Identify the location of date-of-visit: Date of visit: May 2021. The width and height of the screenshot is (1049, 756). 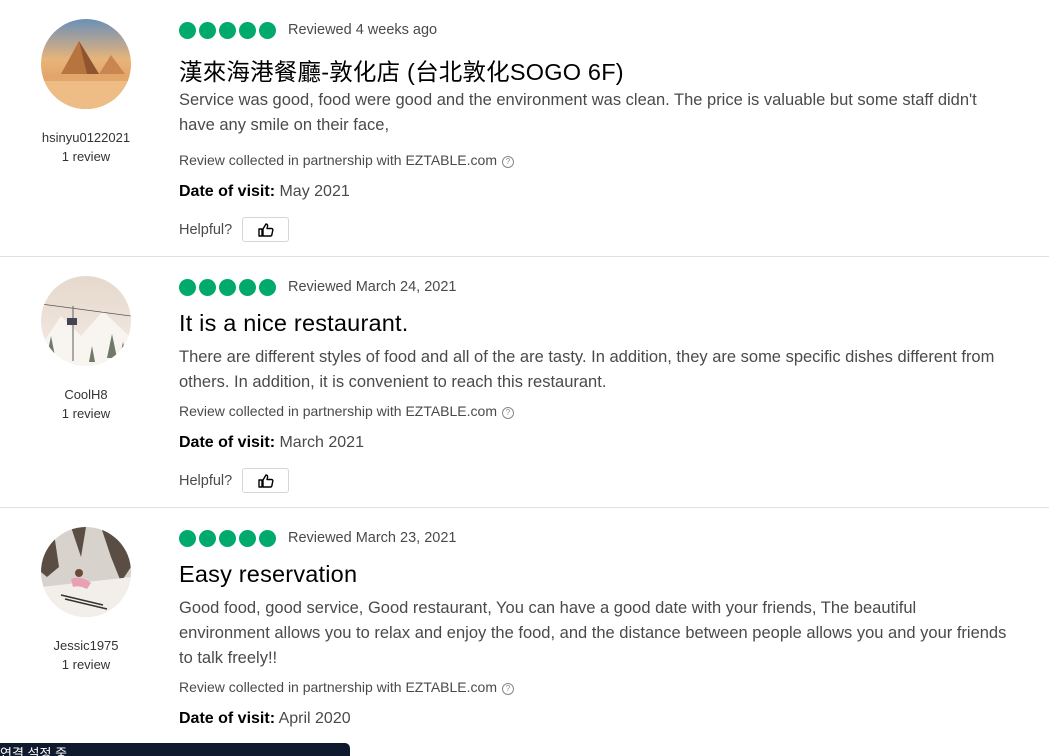
(264, 192).